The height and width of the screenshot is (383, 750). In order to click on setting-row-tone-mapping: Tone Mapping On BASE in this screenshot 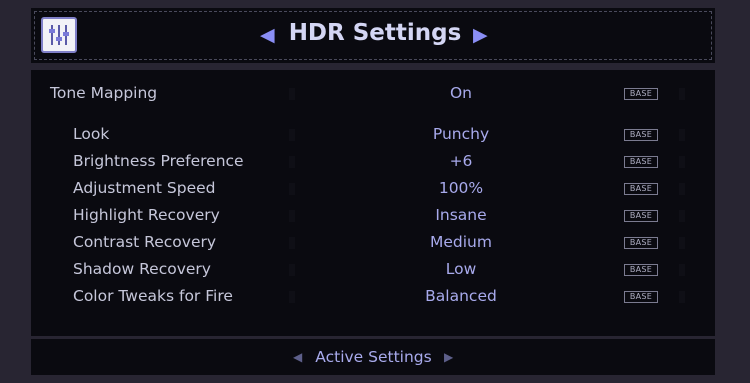, I will do `click(373, 94)`.